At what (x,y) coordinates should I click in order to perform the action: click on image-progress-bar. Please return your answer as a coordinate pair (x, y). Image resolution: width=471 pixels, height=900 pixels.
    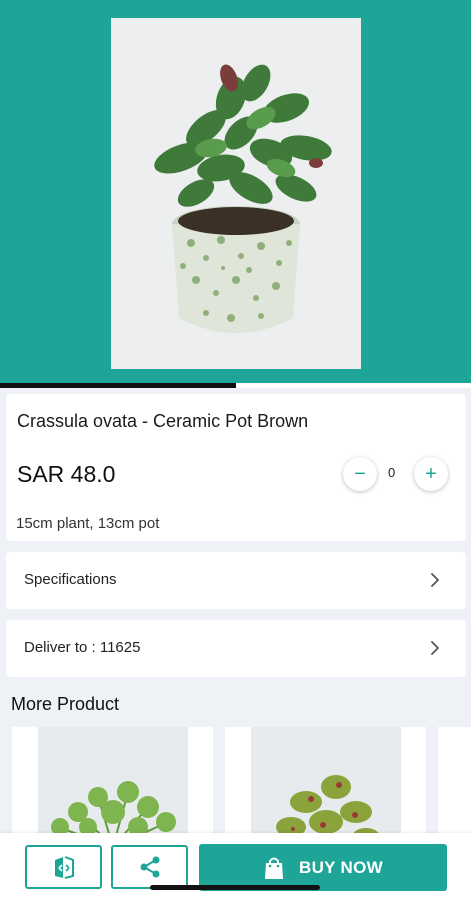
    Looking at the image, I should click on (235, 385).